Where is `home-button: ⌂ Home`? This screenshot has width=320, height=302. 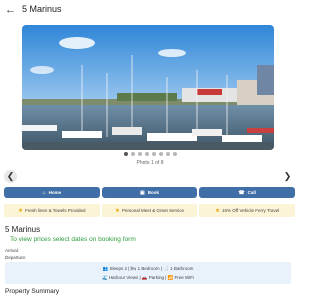
home-button: ⌂ Home is located at coordinates (52, 192).